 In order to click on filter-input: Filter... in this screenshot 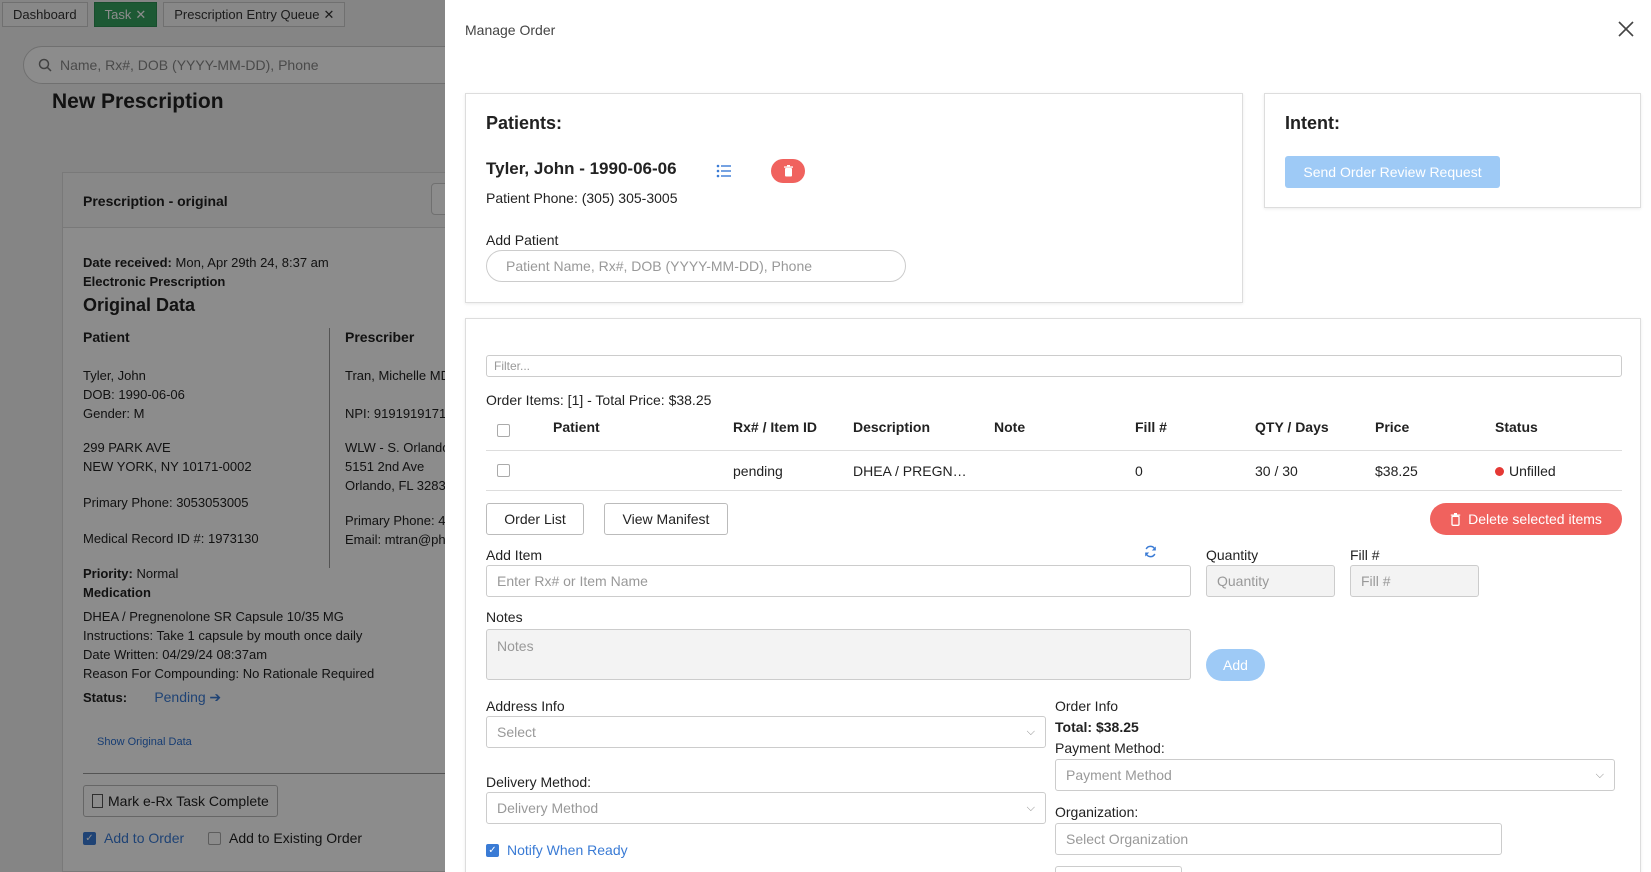, I will do `click(1054, 366)`.